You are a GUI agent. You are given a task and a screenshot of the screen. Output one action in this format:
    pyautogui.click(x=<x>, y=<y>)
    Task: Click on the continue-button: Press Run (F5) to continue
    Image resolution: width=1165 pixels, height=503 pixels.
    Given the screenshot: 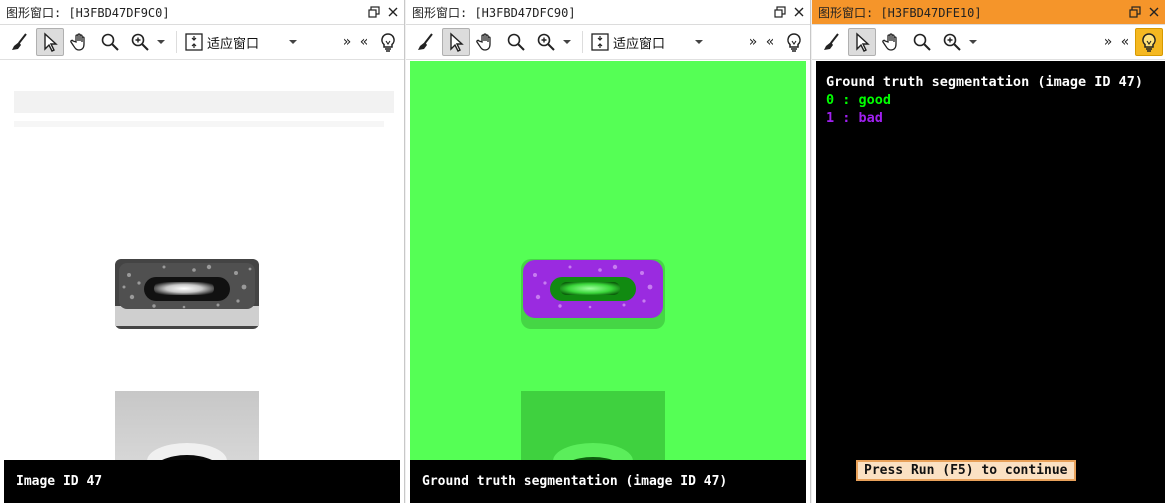 What is the action you would take?
    pyautogui.click(x=966, y=470)
    